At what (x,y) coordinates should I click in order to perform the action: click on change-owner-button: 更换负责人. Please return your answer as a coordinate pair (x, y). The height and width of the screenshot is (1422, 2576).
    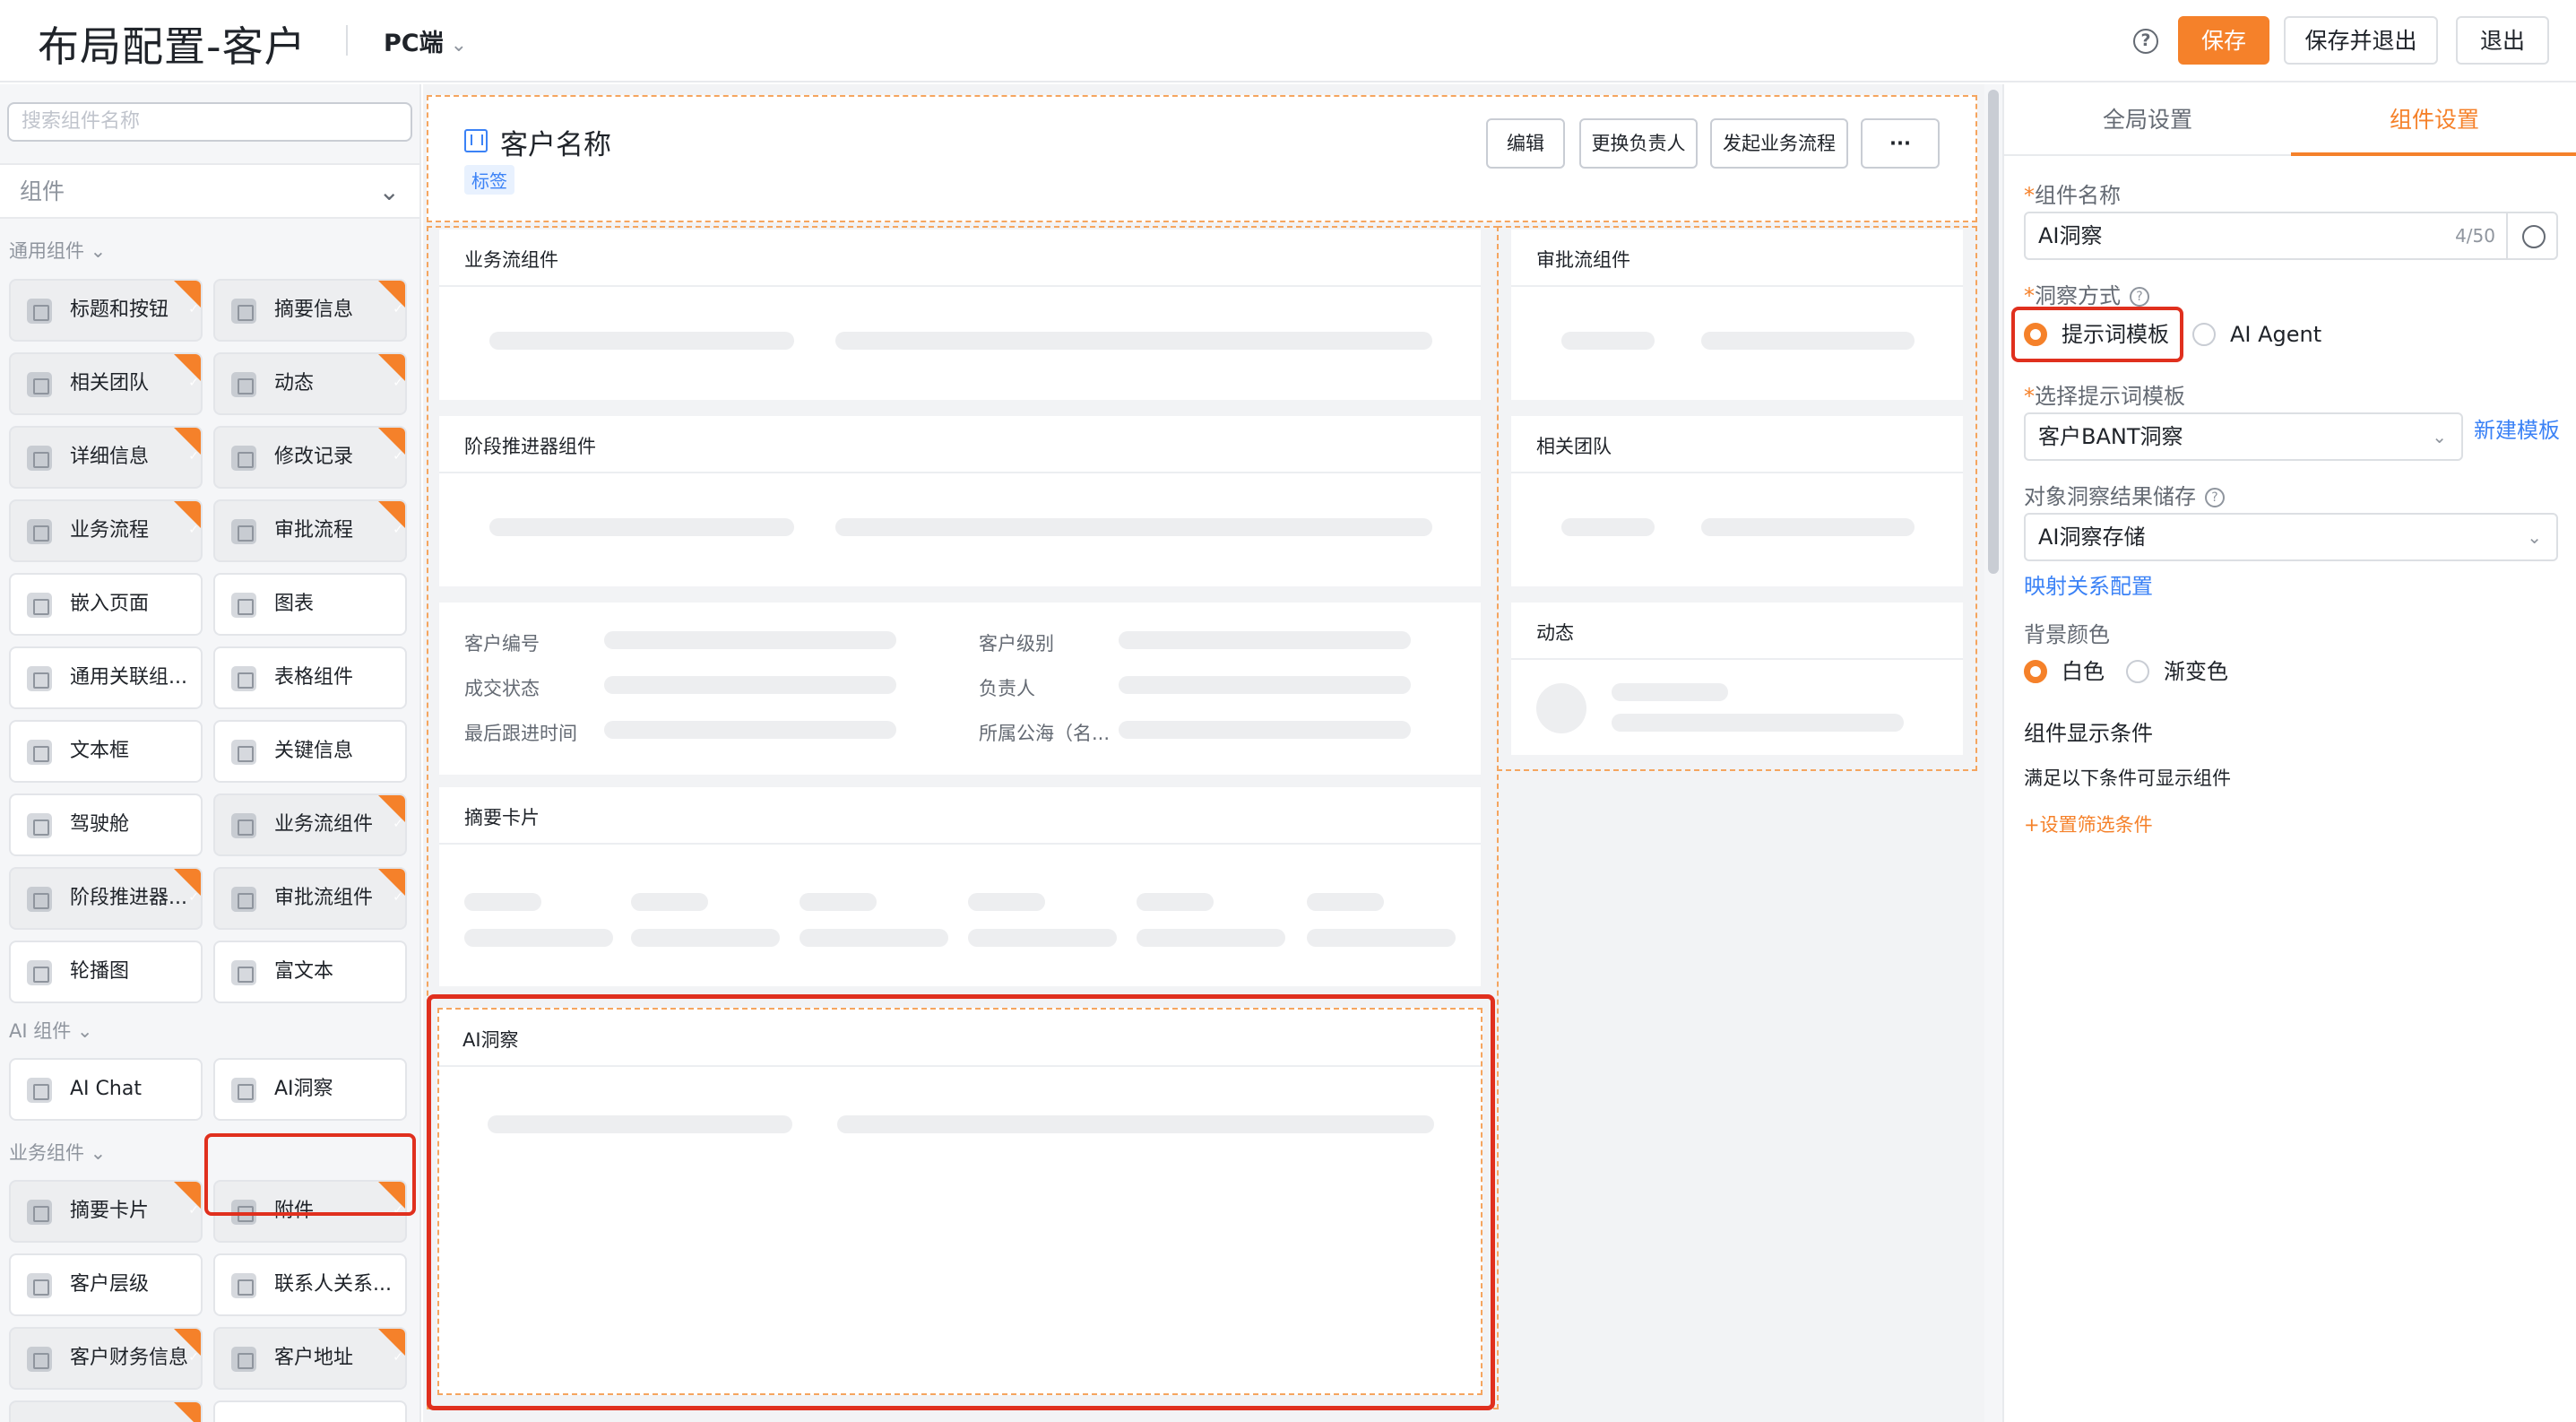
    Looking at the image, I should click on (1638, 143).